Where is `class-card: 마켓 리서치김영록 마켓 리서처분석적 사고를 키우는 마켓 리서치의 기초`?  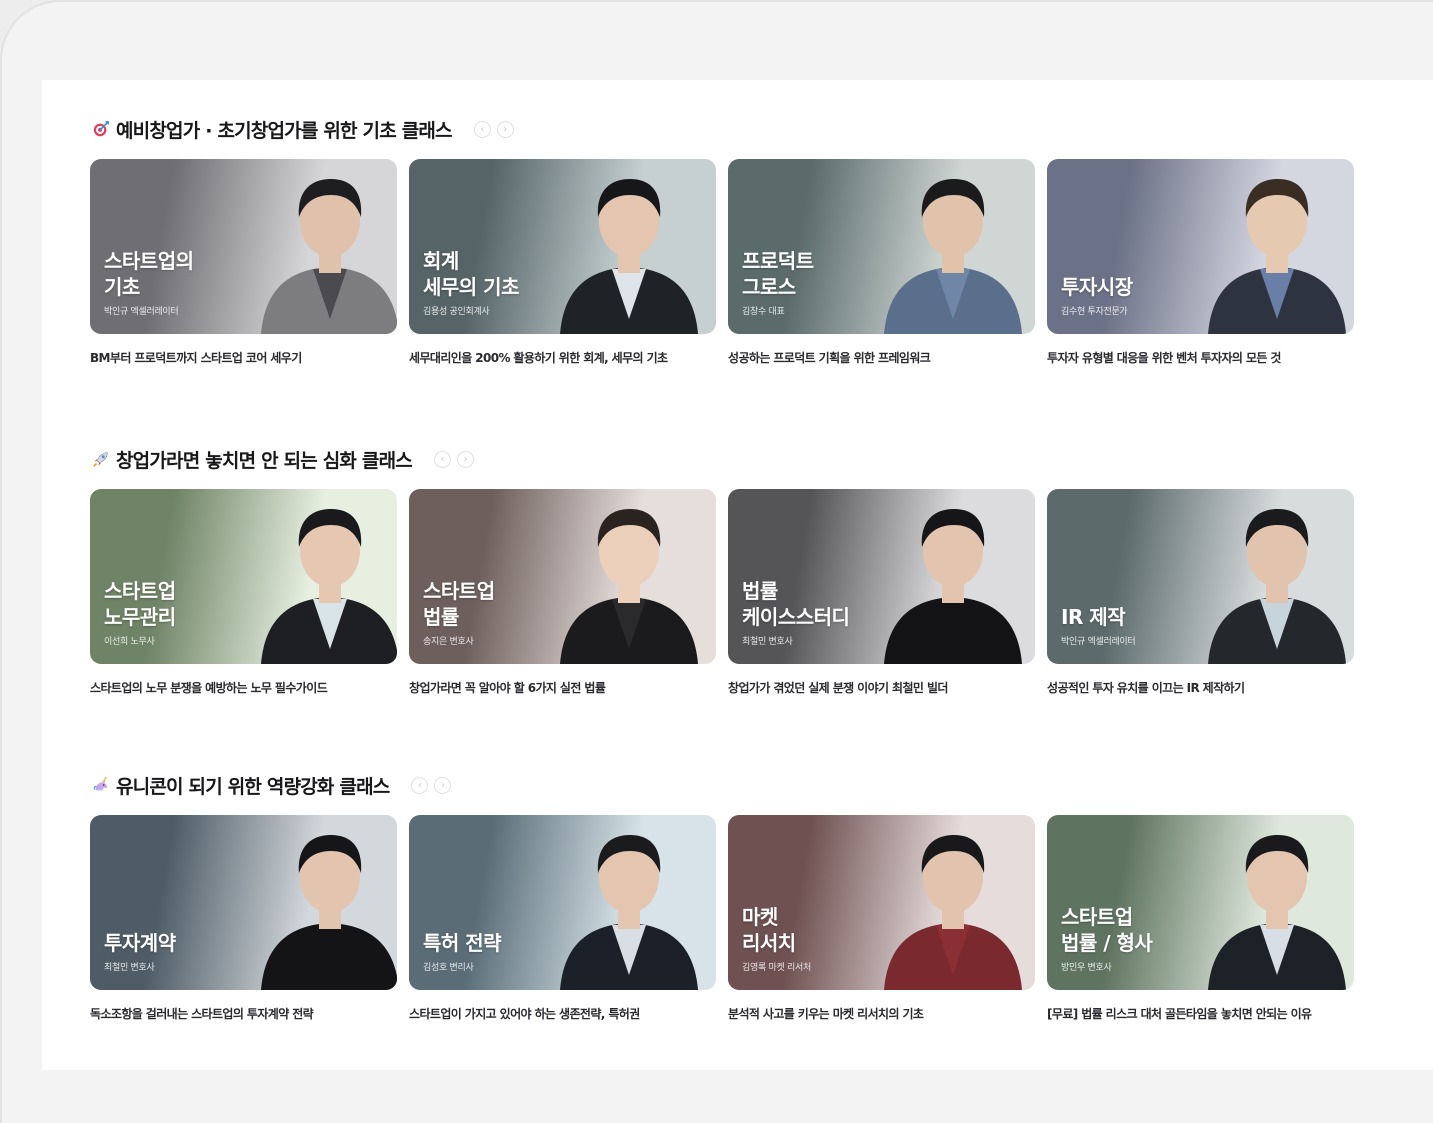
class-card: 마켓 리서치김영록 마켓 리서처분석적 사고를 키우는 마켓 리서치의 기초 is located at coordinates (881, 919).